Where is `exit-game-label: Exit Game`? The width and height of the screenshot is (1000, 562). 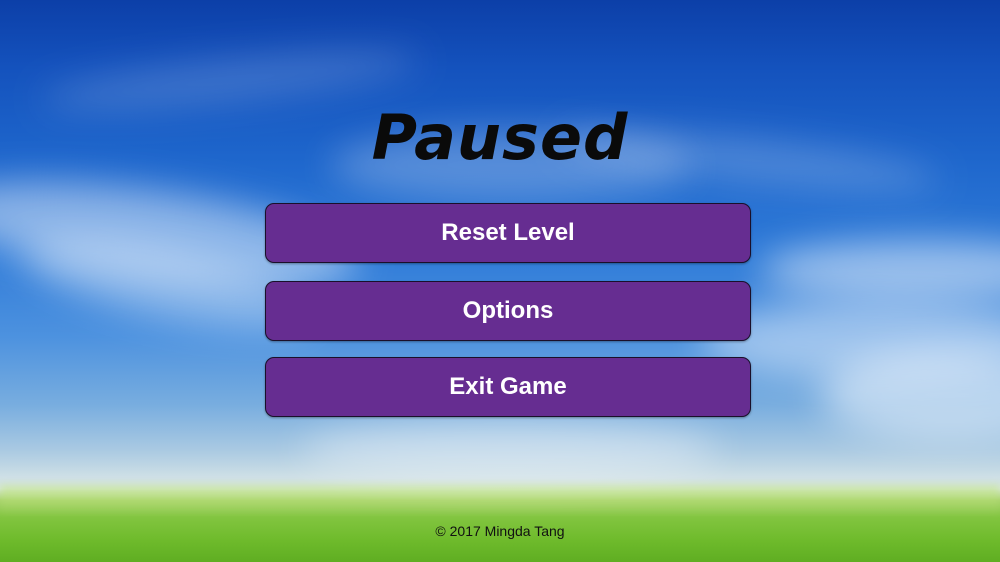 exit-game-label: Exit Game is located at coordinates (508, 386).